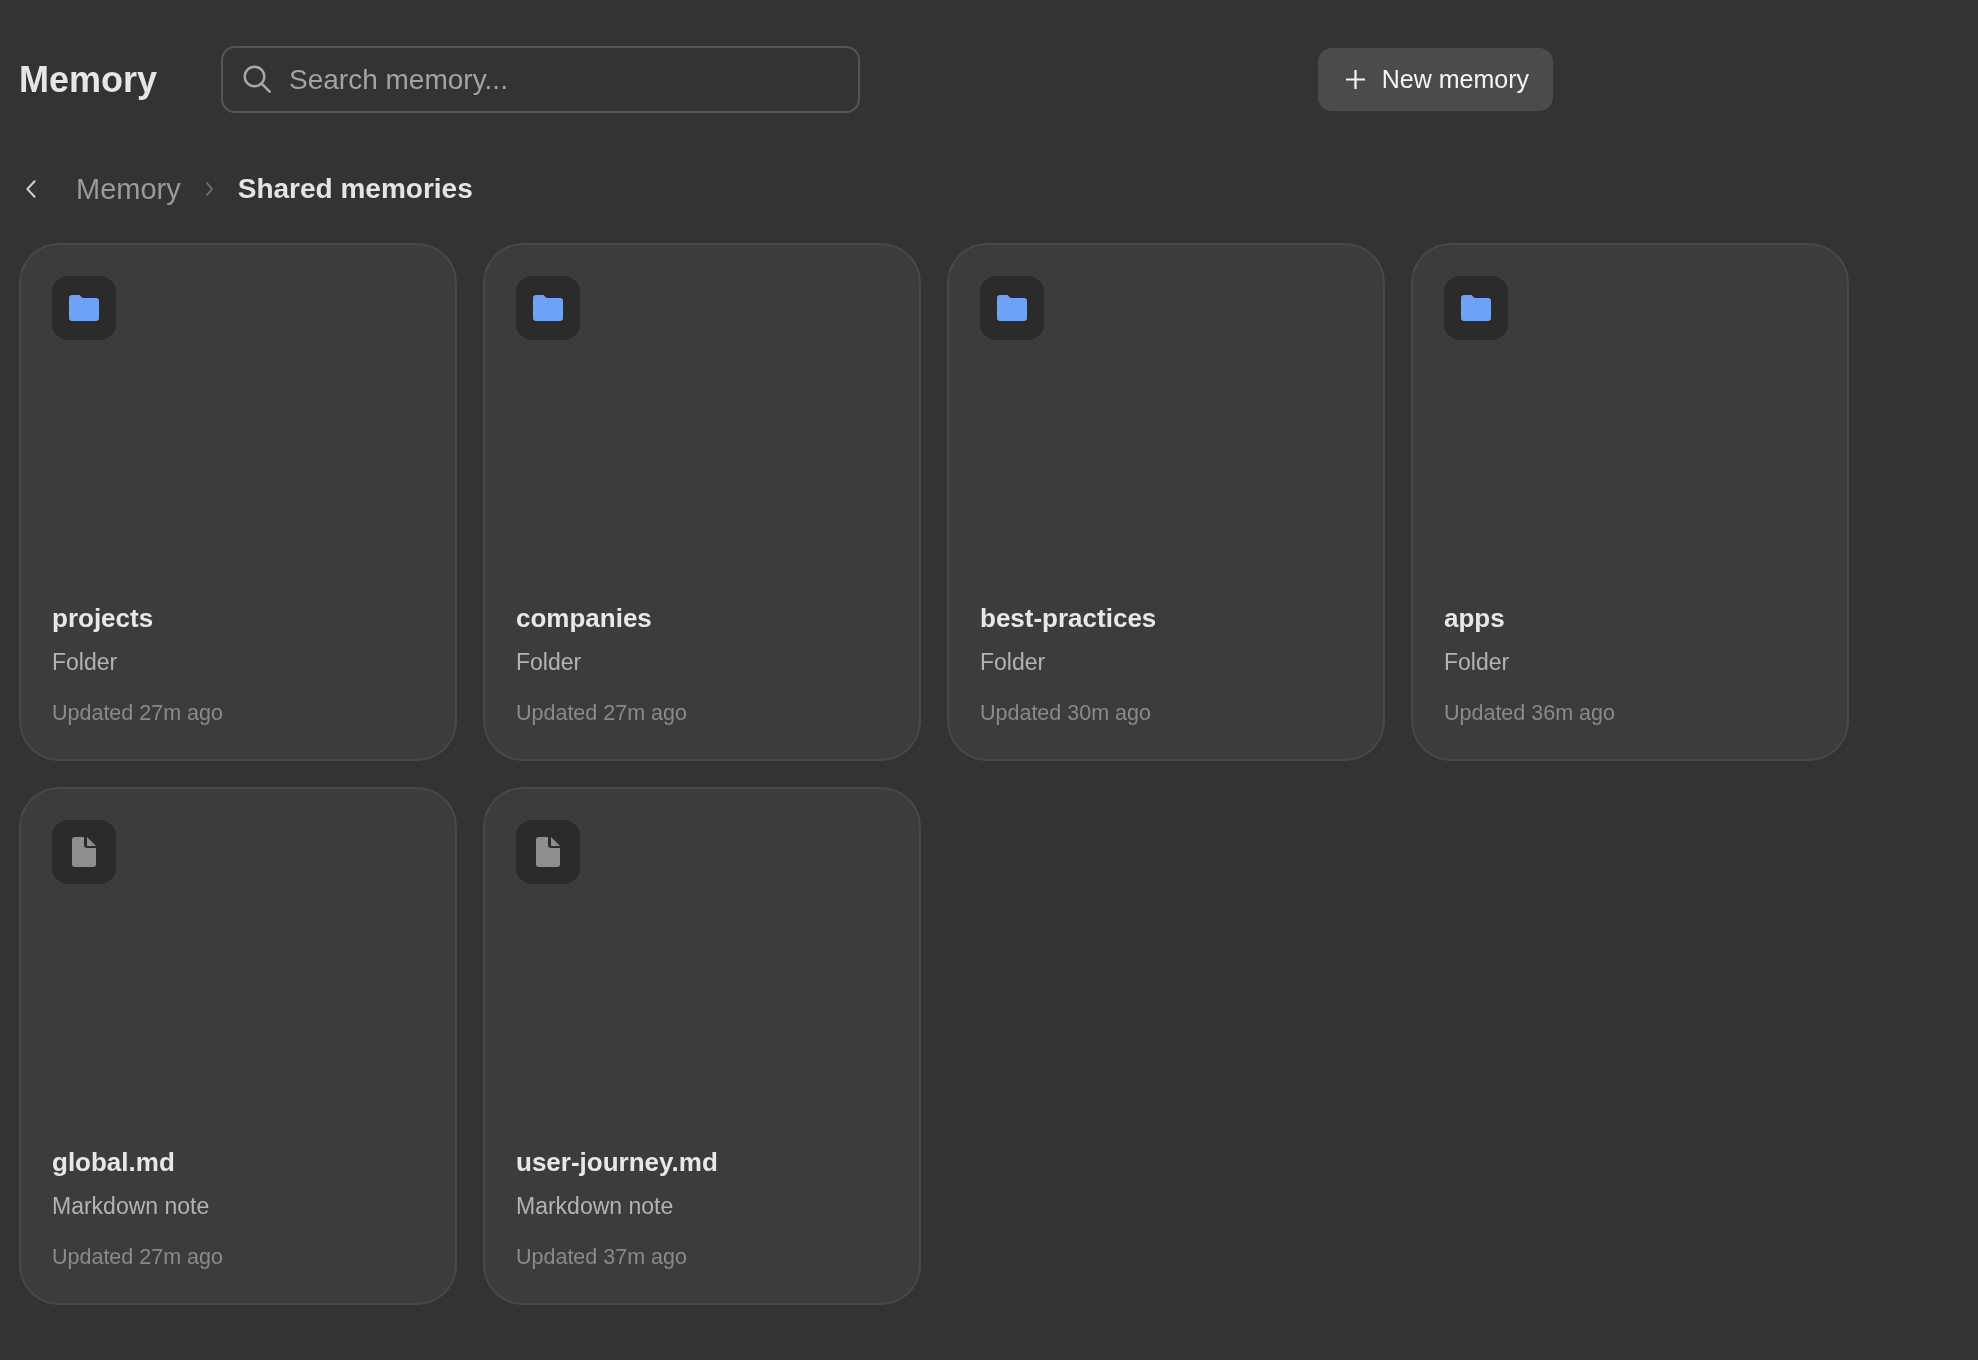 The width and height of the screenshot is (1978, 1360). Describe the element at coordinates (1630, 502) in the screenshot. I see `memory-card: apps Folder Updated 36m ago` at that location.